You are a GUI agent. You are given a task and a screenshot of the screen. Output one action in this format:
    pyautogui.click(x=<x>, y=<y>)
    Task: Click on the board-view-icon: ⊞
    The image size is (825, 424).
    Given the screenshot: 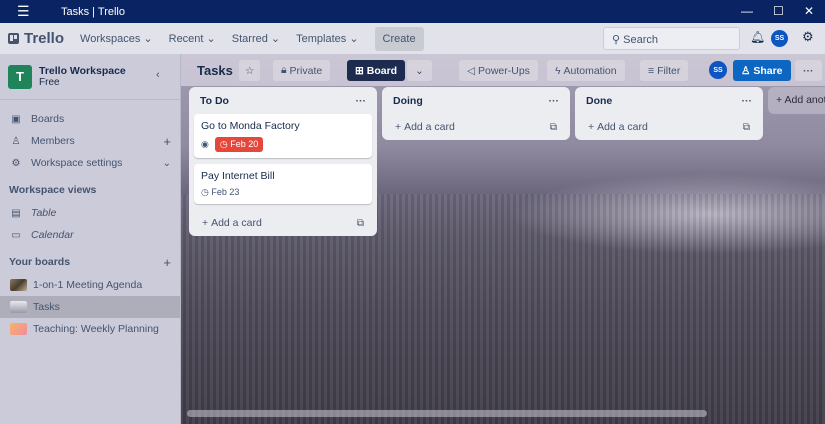 What is the action you would take?
    pyautogui.click(x=359, y=70)
    